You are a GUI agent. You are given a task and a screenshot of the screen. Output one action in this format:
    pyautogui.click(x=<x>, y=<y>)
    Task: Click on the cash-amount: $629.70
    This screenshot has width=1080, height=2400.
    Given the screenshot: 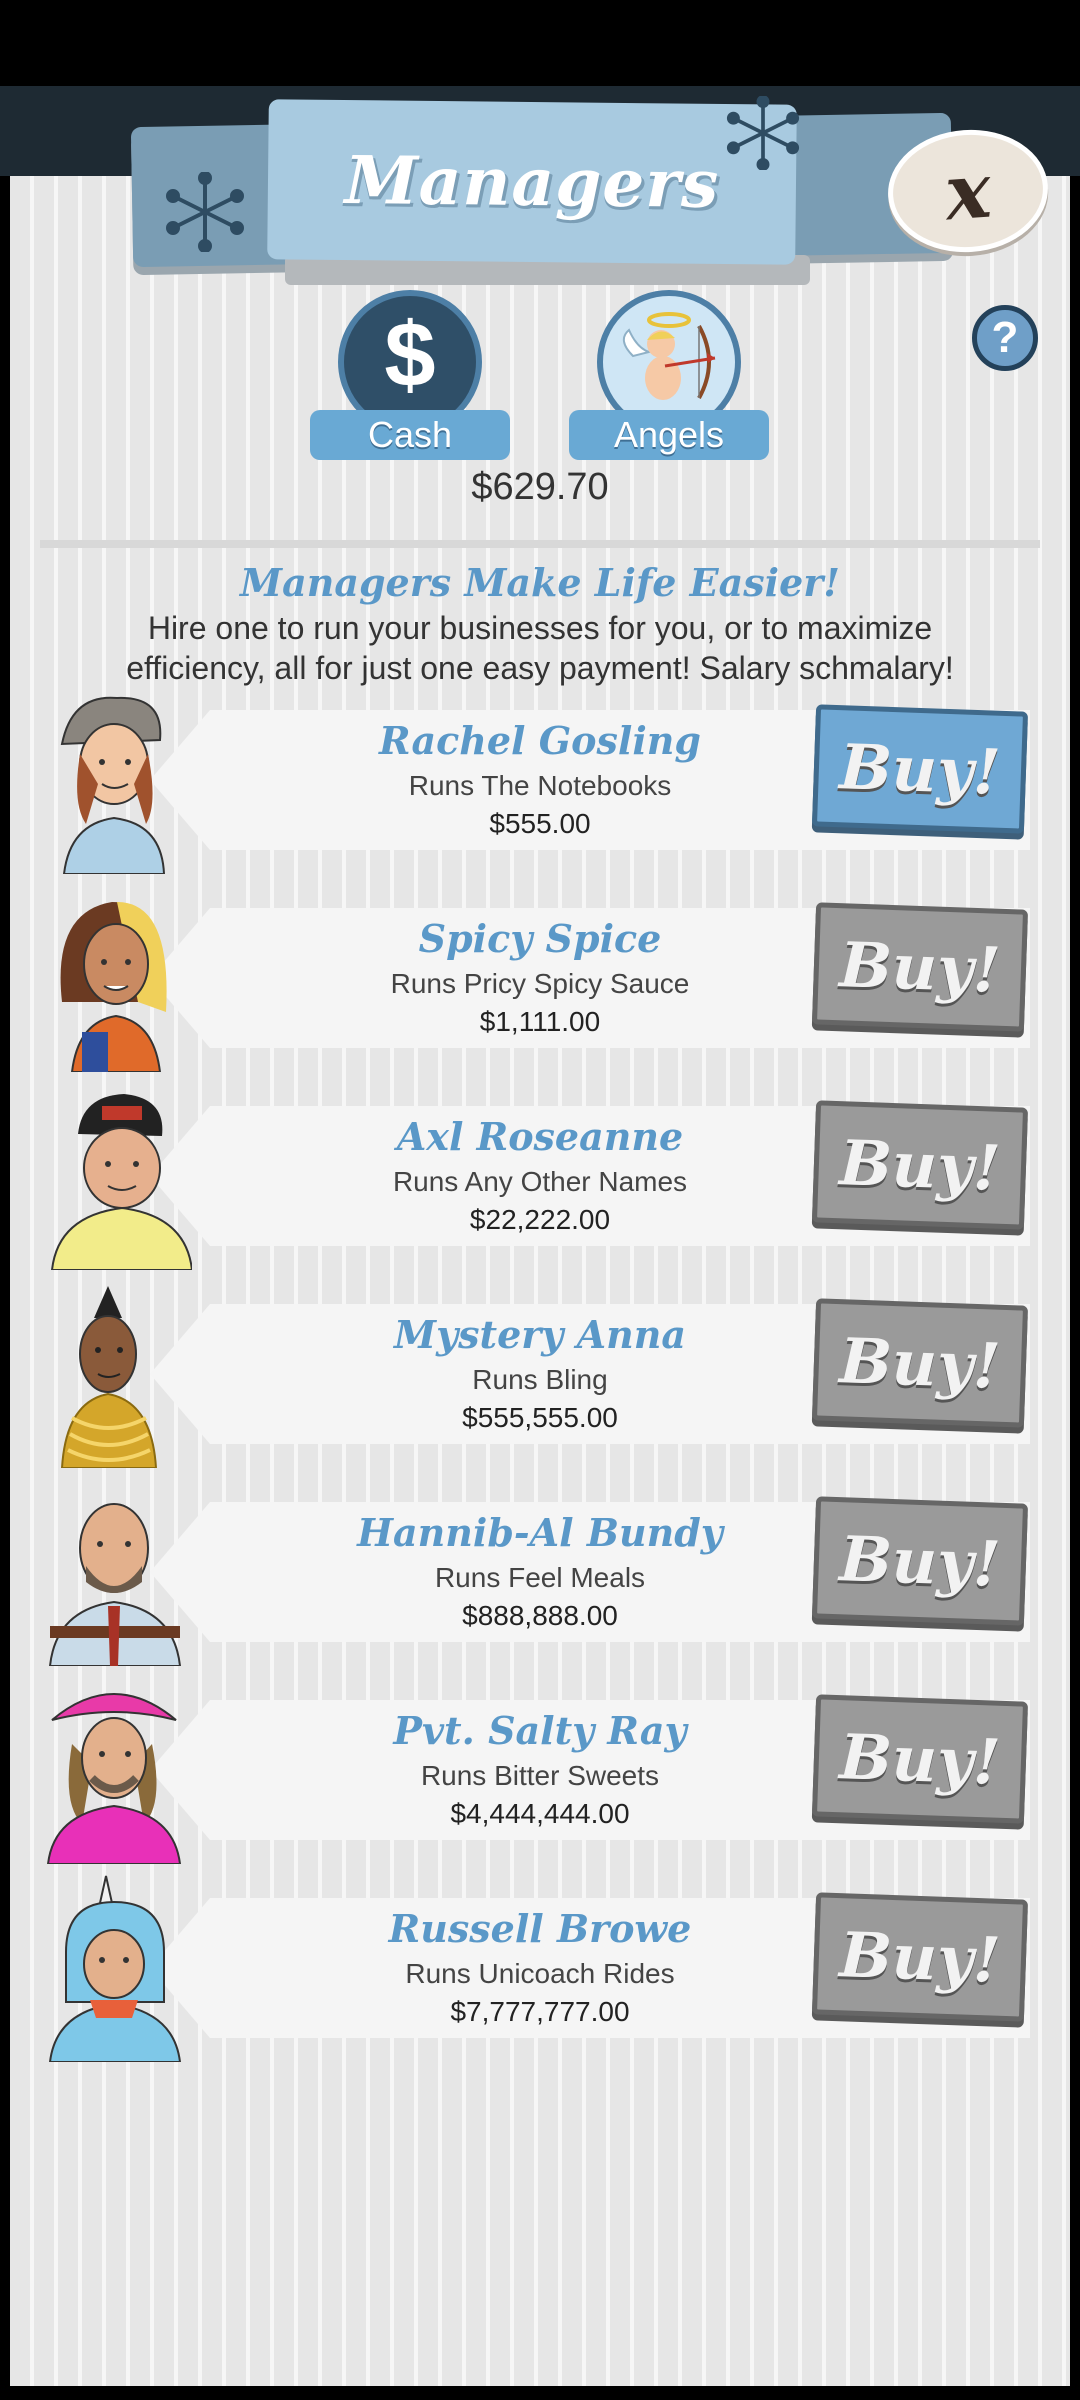 What is the action you would take?
    pyautogui.click(x=540, y=487)
    